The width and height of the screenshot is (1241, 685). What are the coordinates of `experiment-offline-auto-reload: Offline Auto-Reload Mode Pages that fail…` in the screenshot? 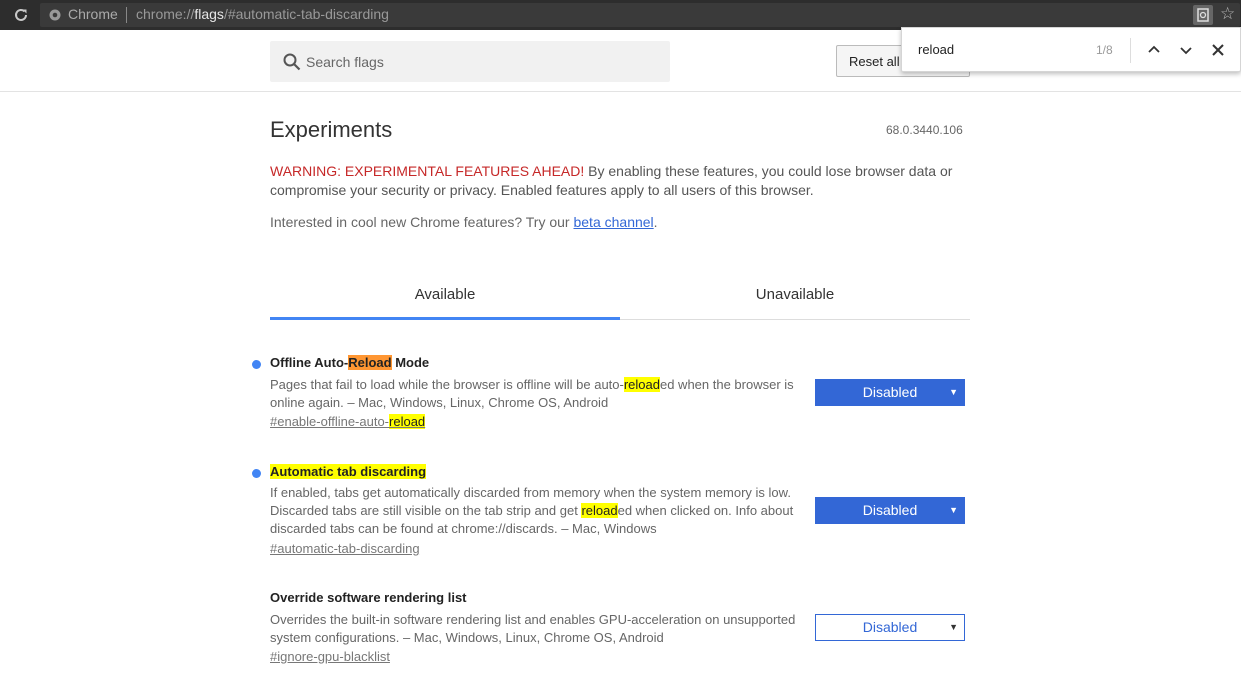 It's located at (611, 392).